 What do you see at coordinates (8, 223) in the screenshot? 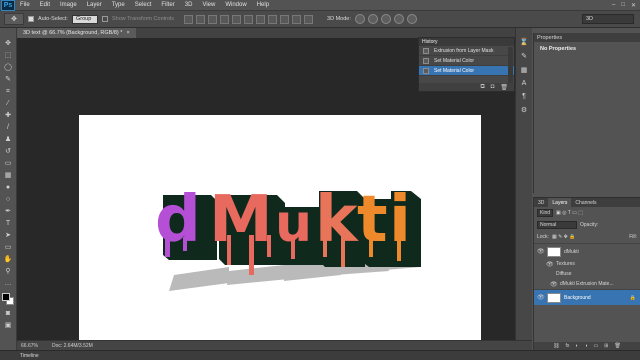
I see `type-tool-icon: T` at bounding box center [8, 223].